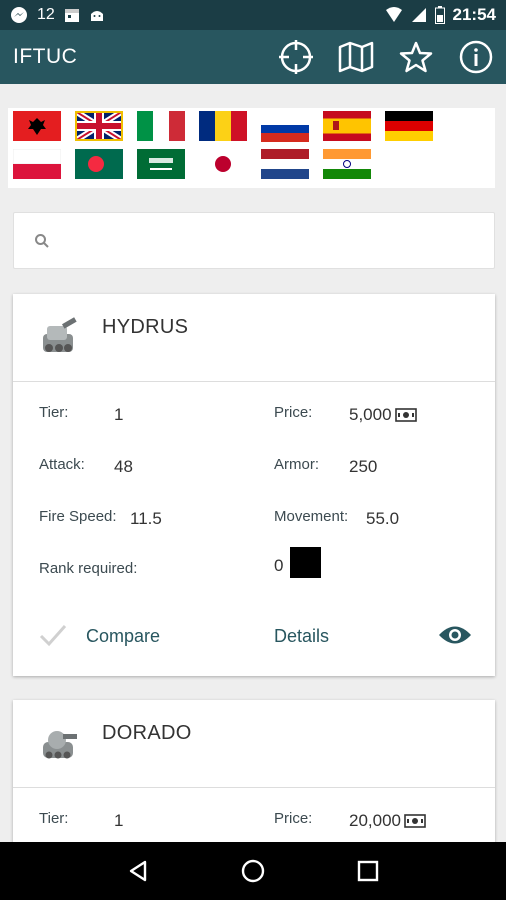  What do you see at coordinates (301, 636) in the screenshot?
I see `details-button: Details` at bounding box center [301, 636].